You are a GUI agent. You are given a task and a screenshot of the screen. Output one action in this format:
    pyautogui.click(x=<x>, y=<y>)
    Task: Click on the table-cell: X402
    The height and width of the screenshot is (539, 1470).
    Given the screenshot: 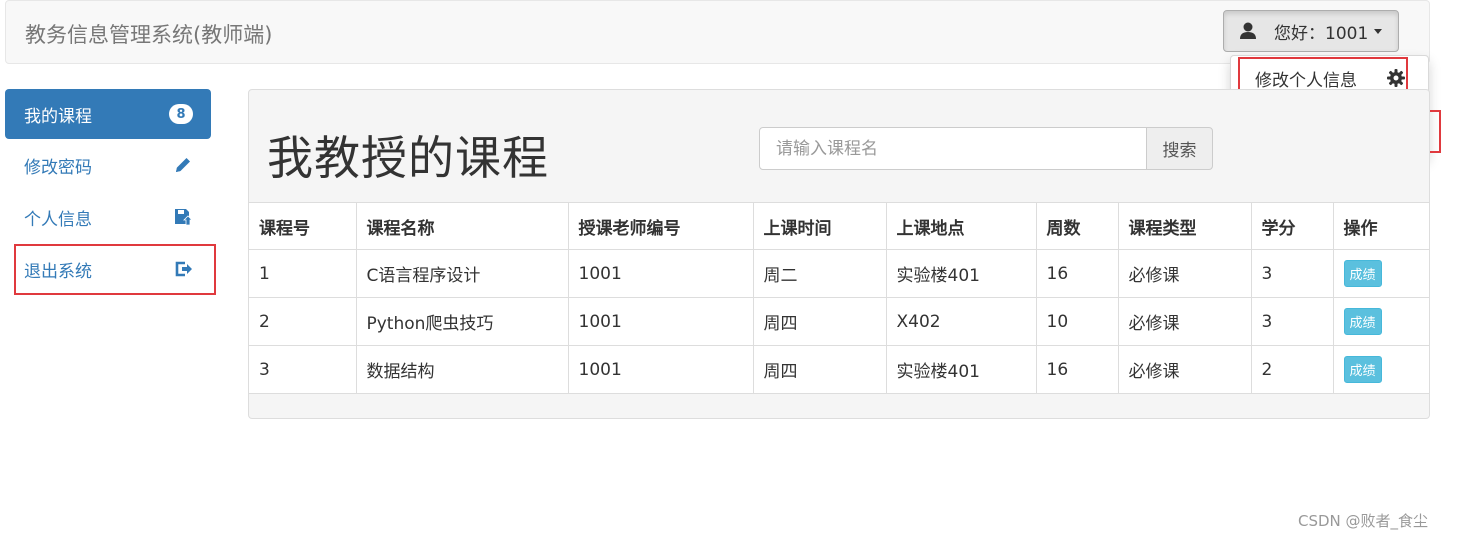 What is the action you would take?
    pyautogui.click(x=961, y=321)
    